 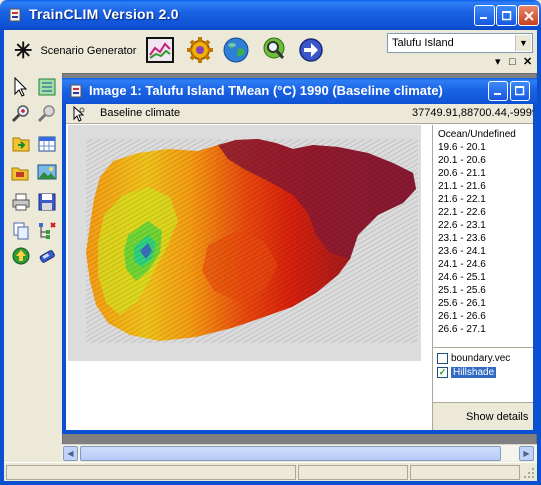 I want to click on status-bar, so click(x=270, y=471).